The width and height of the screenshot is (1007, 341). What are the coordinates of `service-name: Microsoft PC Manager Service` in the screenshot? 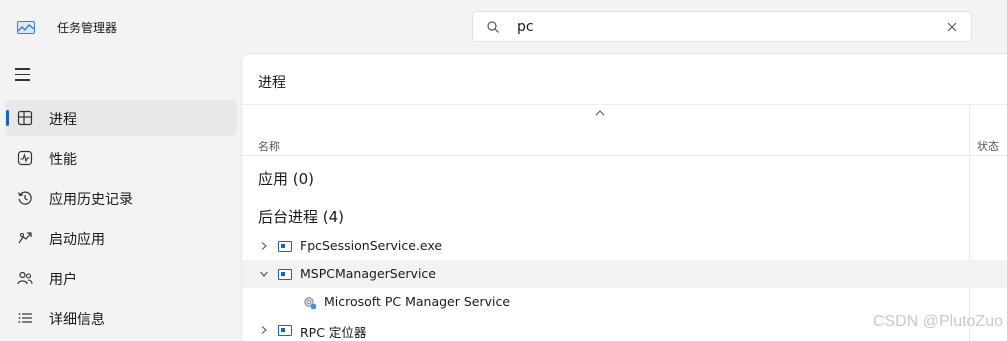 It's located at (417, 301).